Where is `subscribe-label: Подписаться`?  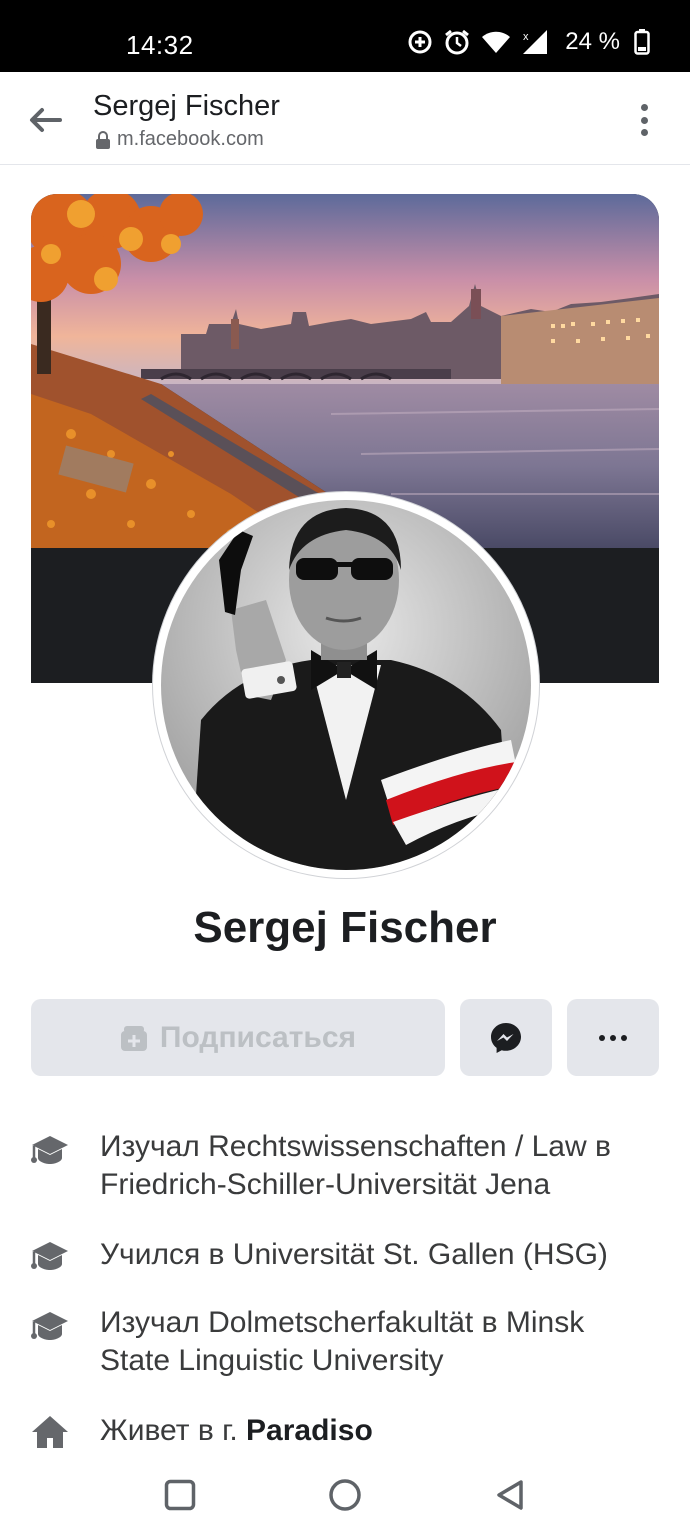
subscribe-label: Подписаться is located at coordinates (258, 1037).